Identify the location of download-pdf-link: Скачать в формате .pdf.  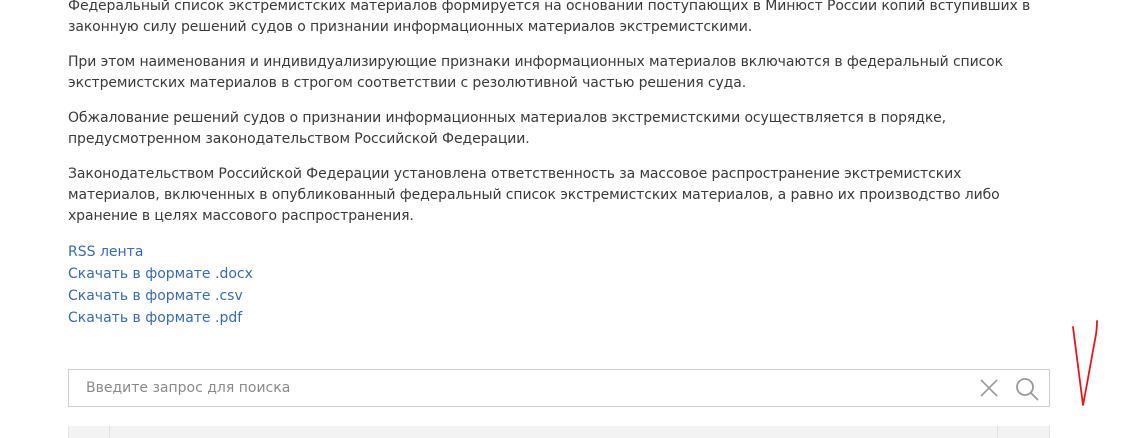
(560, 318).